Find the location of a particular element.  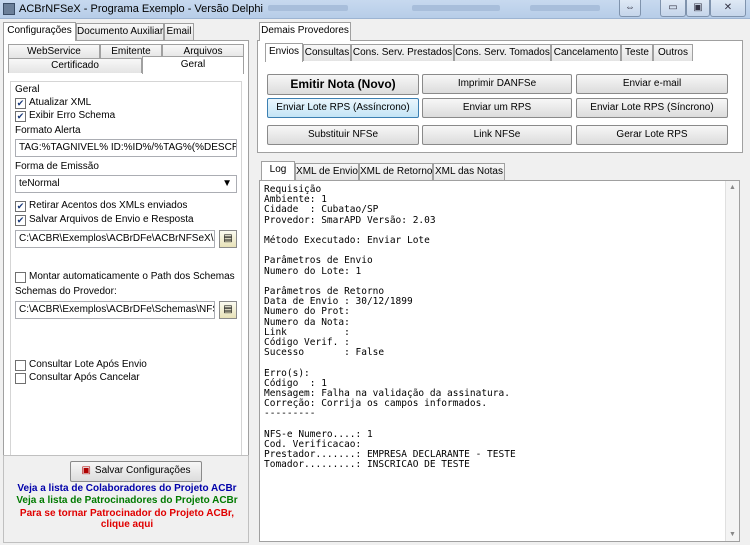

consultar-lote-checkbox is located at coordinates (20, 365).